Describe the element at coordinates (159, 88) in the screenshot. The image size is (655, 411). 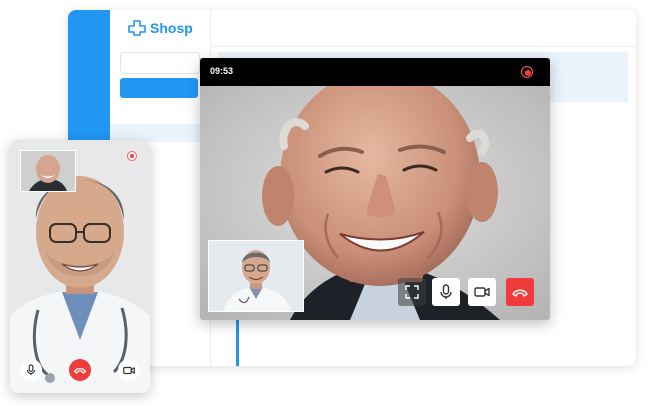
I see `sidebar-primary-button` at that location.